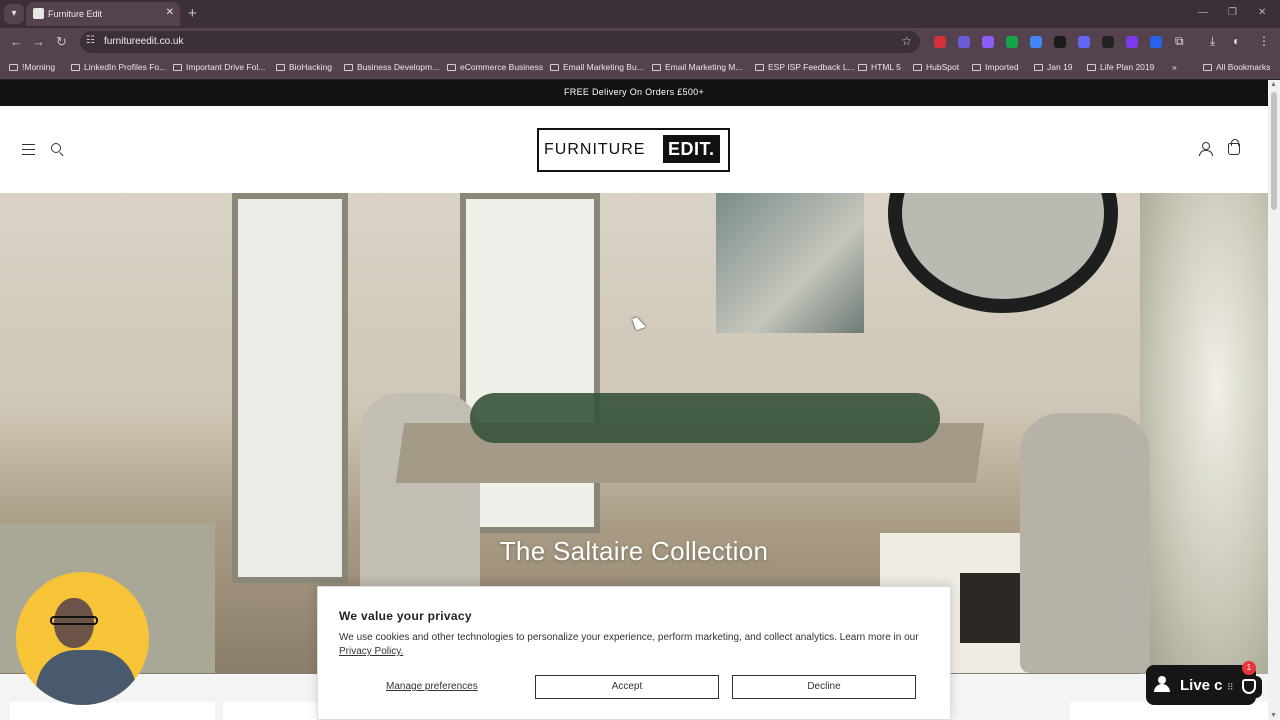 The width and height of the screenshot is (1280, 720). Describe the element at coordinates (1120, 67) in the screenshot. I see `bookmark-folder: Life Plan 2019` at that location.